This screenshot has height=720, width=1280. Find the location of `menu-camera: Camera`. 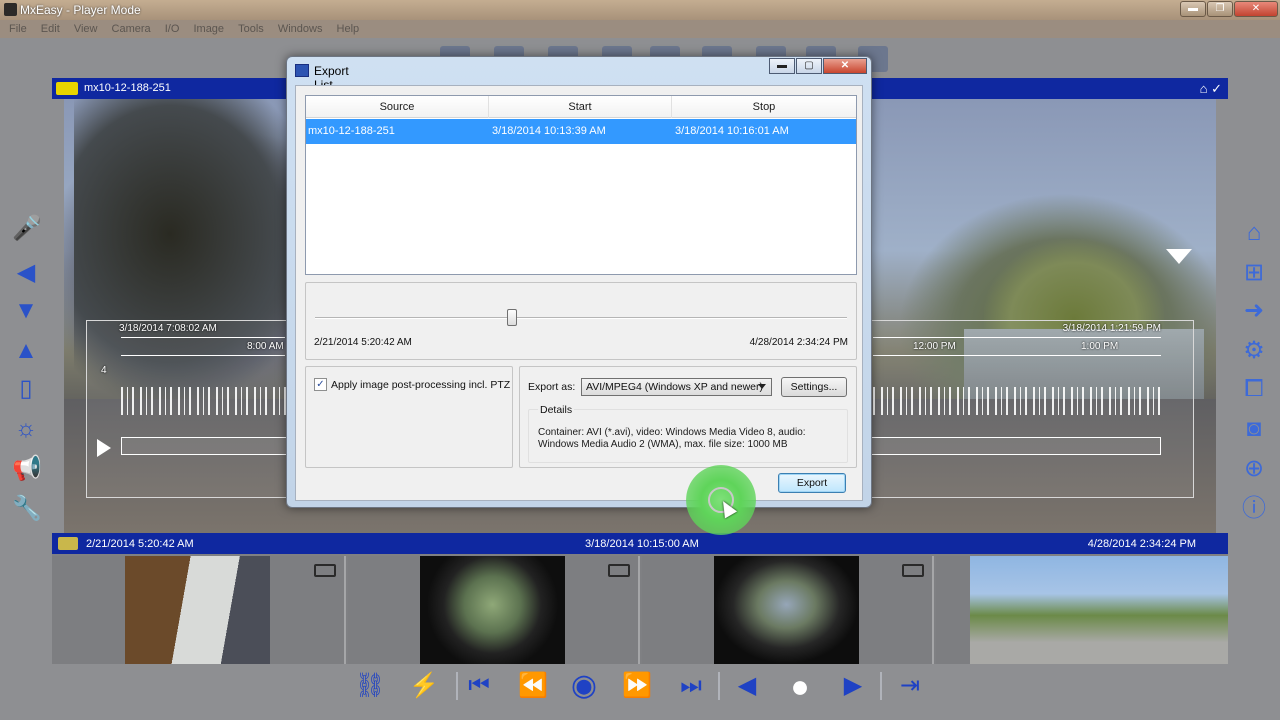

menu-camera: Camera is located at coordinates (131, 29).